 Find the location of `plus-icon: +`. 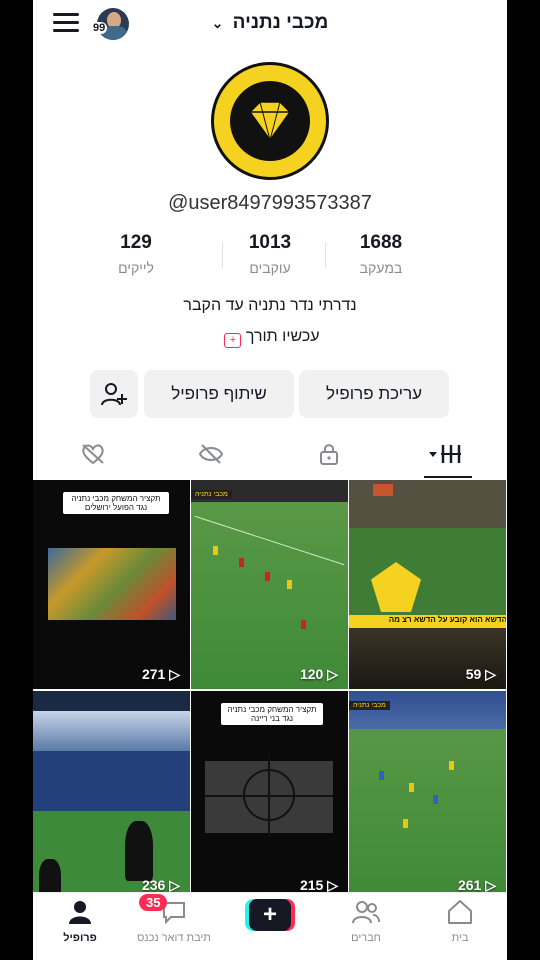

plus-icon: + is located at coordinates (270, 915).